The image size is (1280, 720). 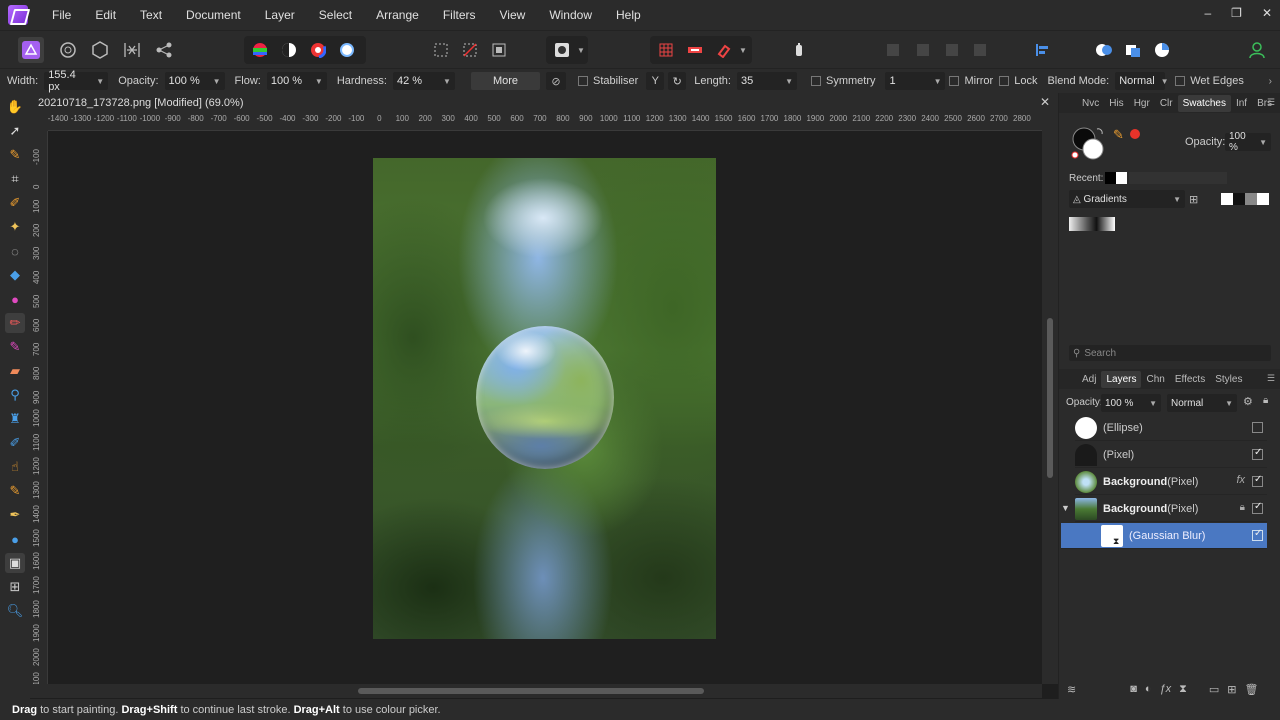 I want to click on dodge-tool: ⚲, so click(x=15, y=395).